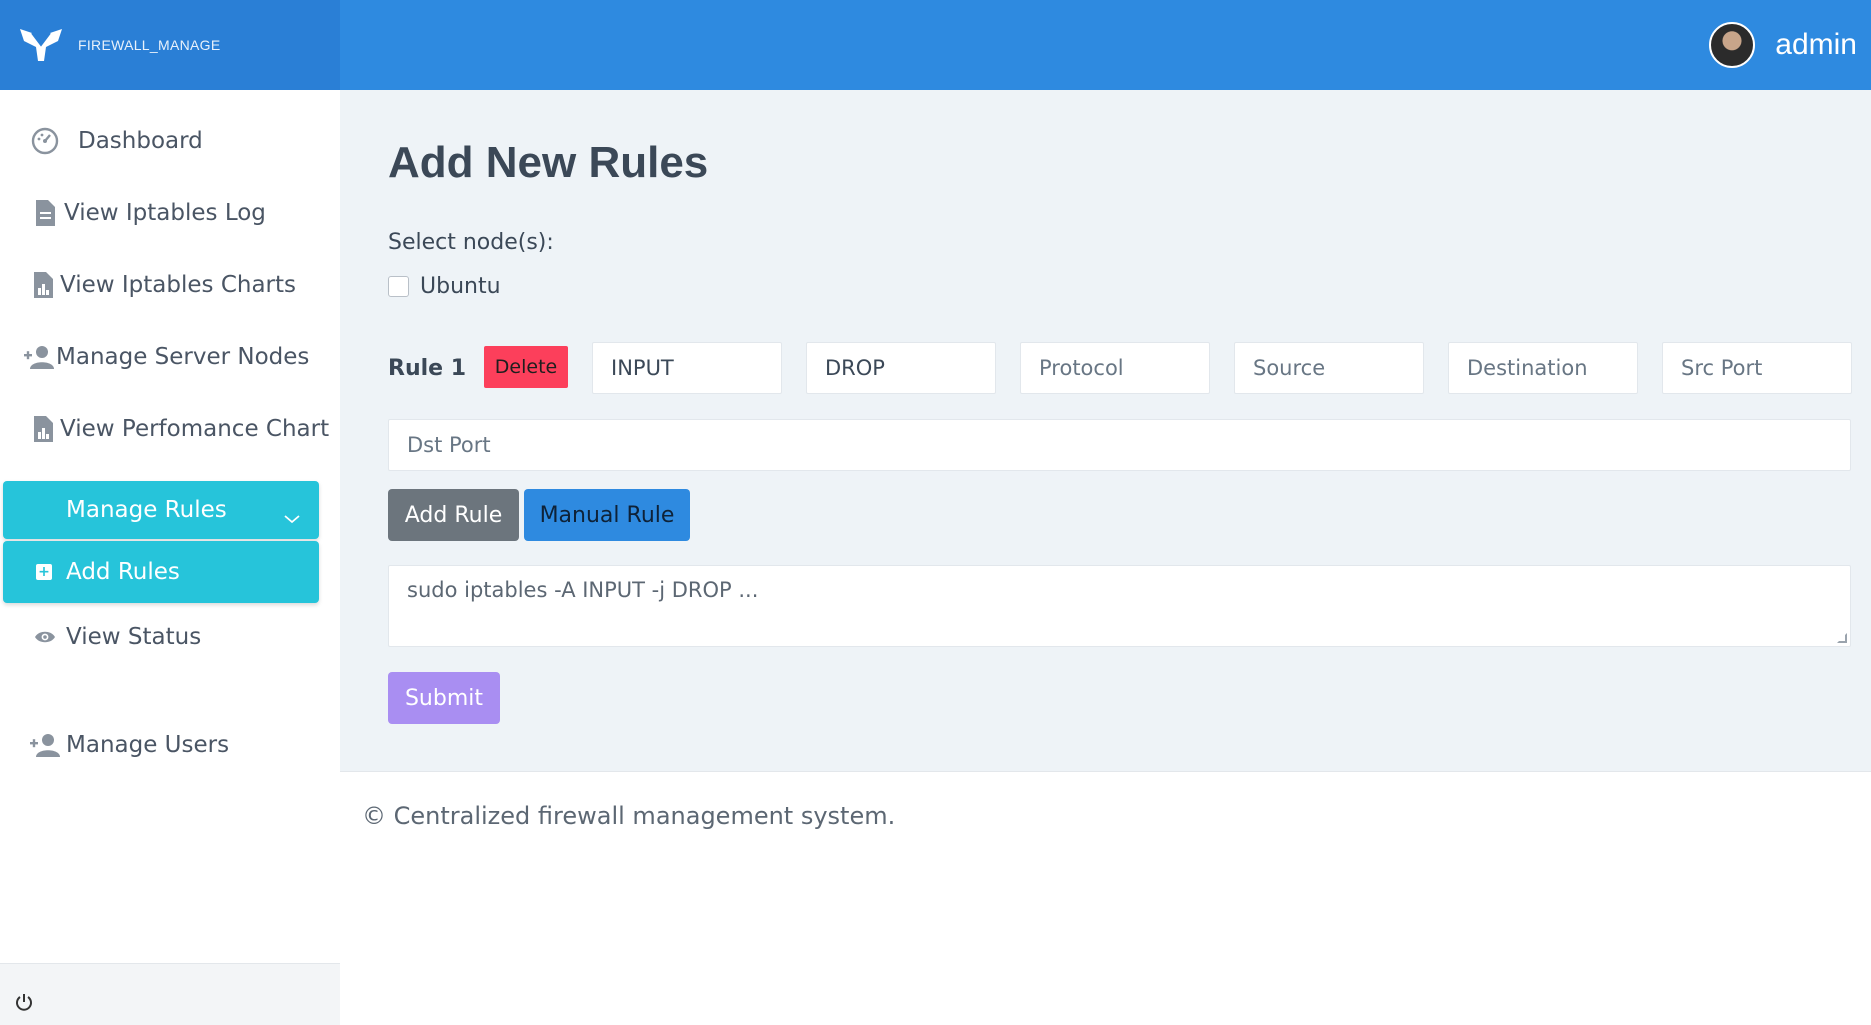 This screenshot has height=1025, width=1871. Describe the element at coordinates (526, 367) in the screenshot. I see `delete-rule-button: Delete` at that location.